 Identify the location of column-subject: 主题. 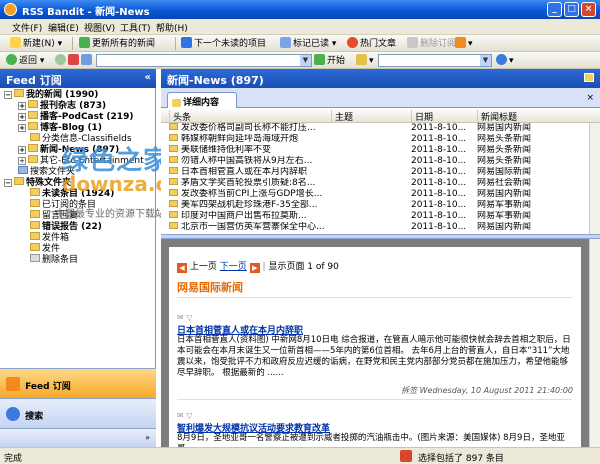
(371, 116).